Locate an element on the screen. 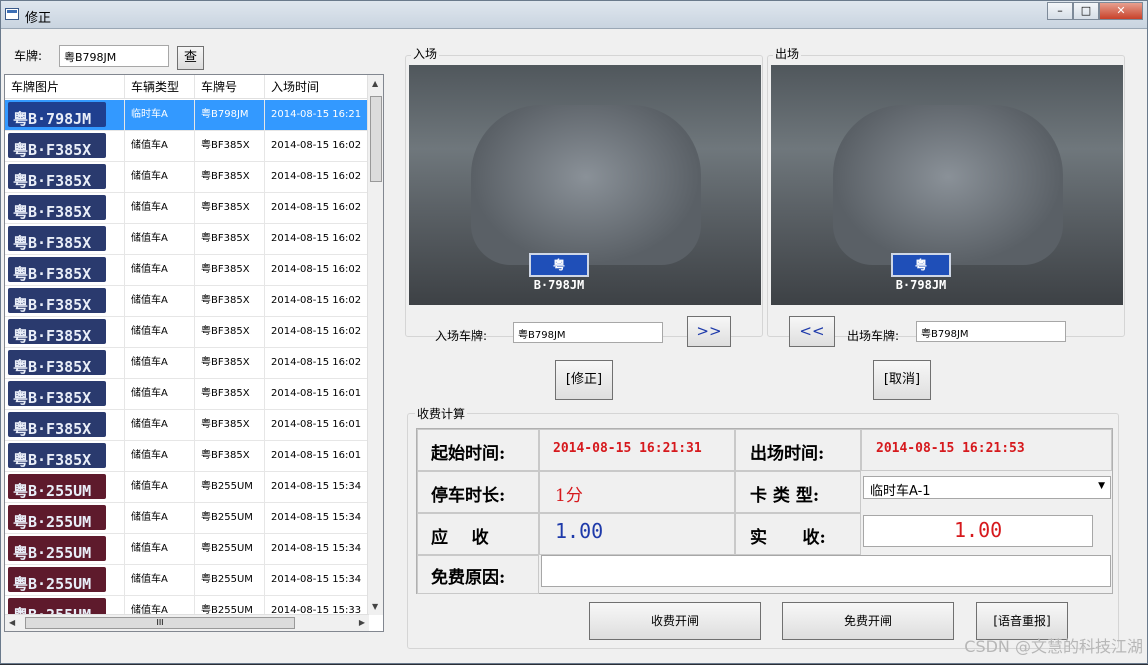 The height and width of the screenshot is (665, 1148). plate-thumbnail: 粤B·798JM is located at coordinates (57, 114).